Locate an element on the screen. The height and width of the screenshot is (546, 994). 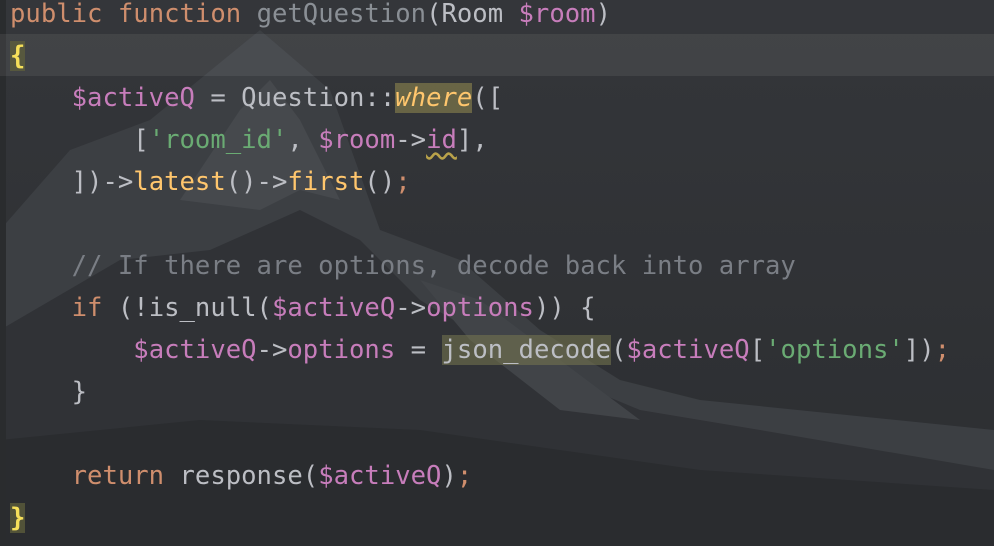
code-token: ])-> is located at coordinates (72, 182).